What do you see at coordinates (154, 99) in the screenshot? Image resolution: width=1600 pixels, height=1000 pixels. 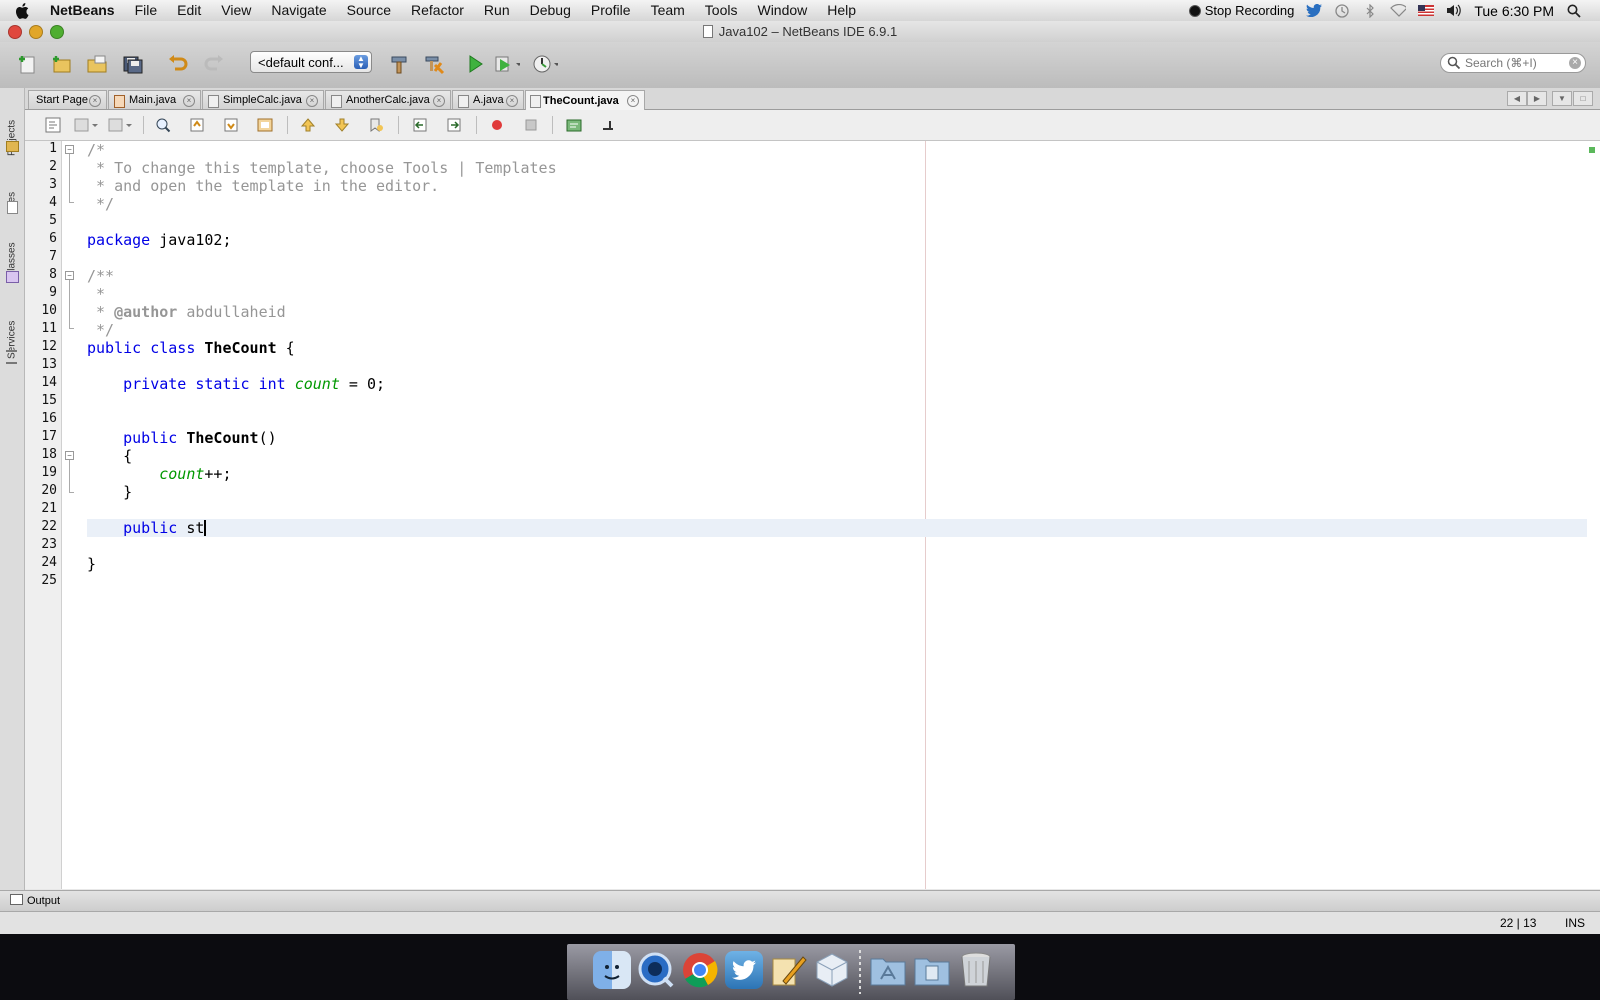 I see `tab-main-java: Main.java ×` at bounding box center [154, 99].